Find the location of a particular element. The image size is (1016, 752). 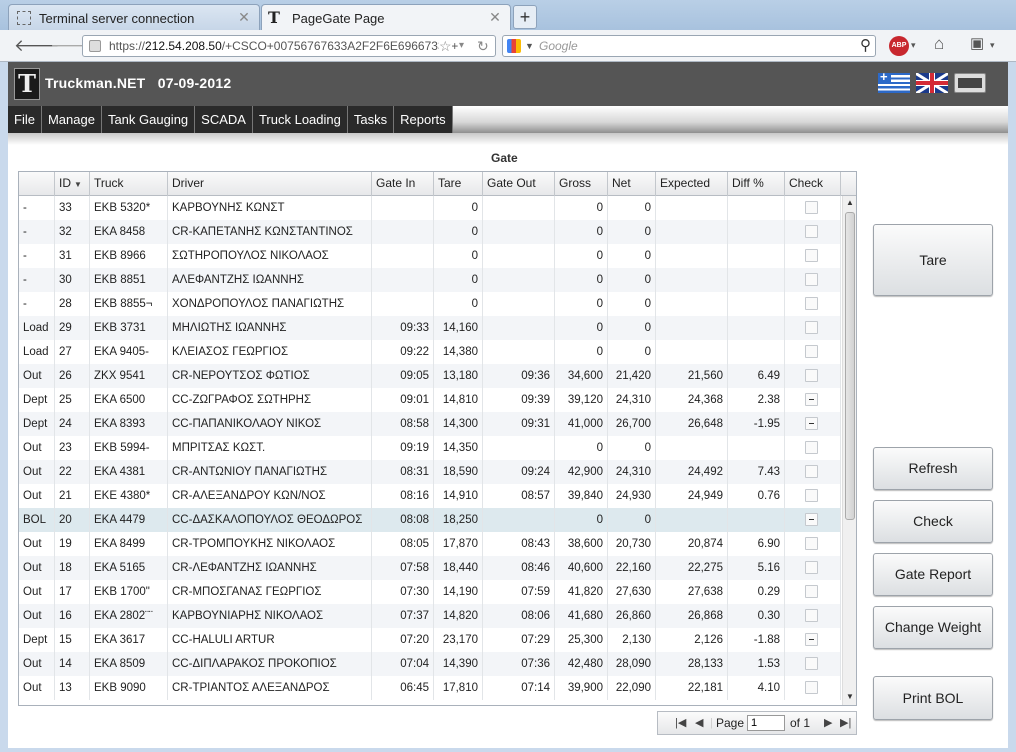

bookmarks-dropdown-icon: ▾ is located at coordinates (992, 45).